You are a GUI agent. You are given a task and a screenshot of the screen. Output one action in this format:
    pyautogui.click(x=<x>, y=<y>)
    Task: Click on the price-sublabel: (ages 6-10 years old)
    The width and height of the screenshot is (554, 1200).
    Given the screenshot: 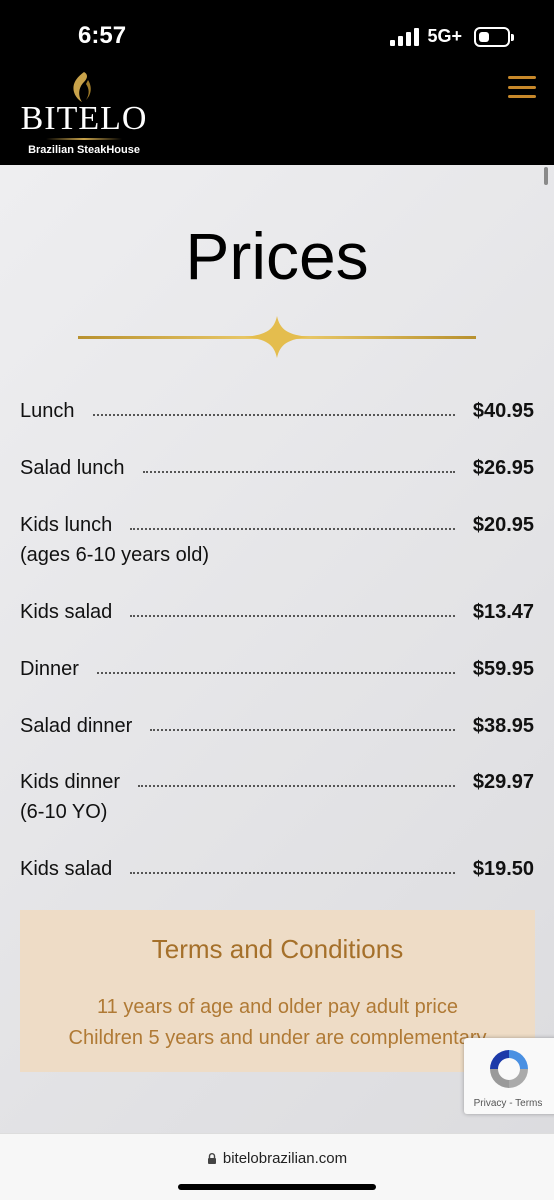 What is the action you would take?
    pyautogui.click(x=114, y=555)
    